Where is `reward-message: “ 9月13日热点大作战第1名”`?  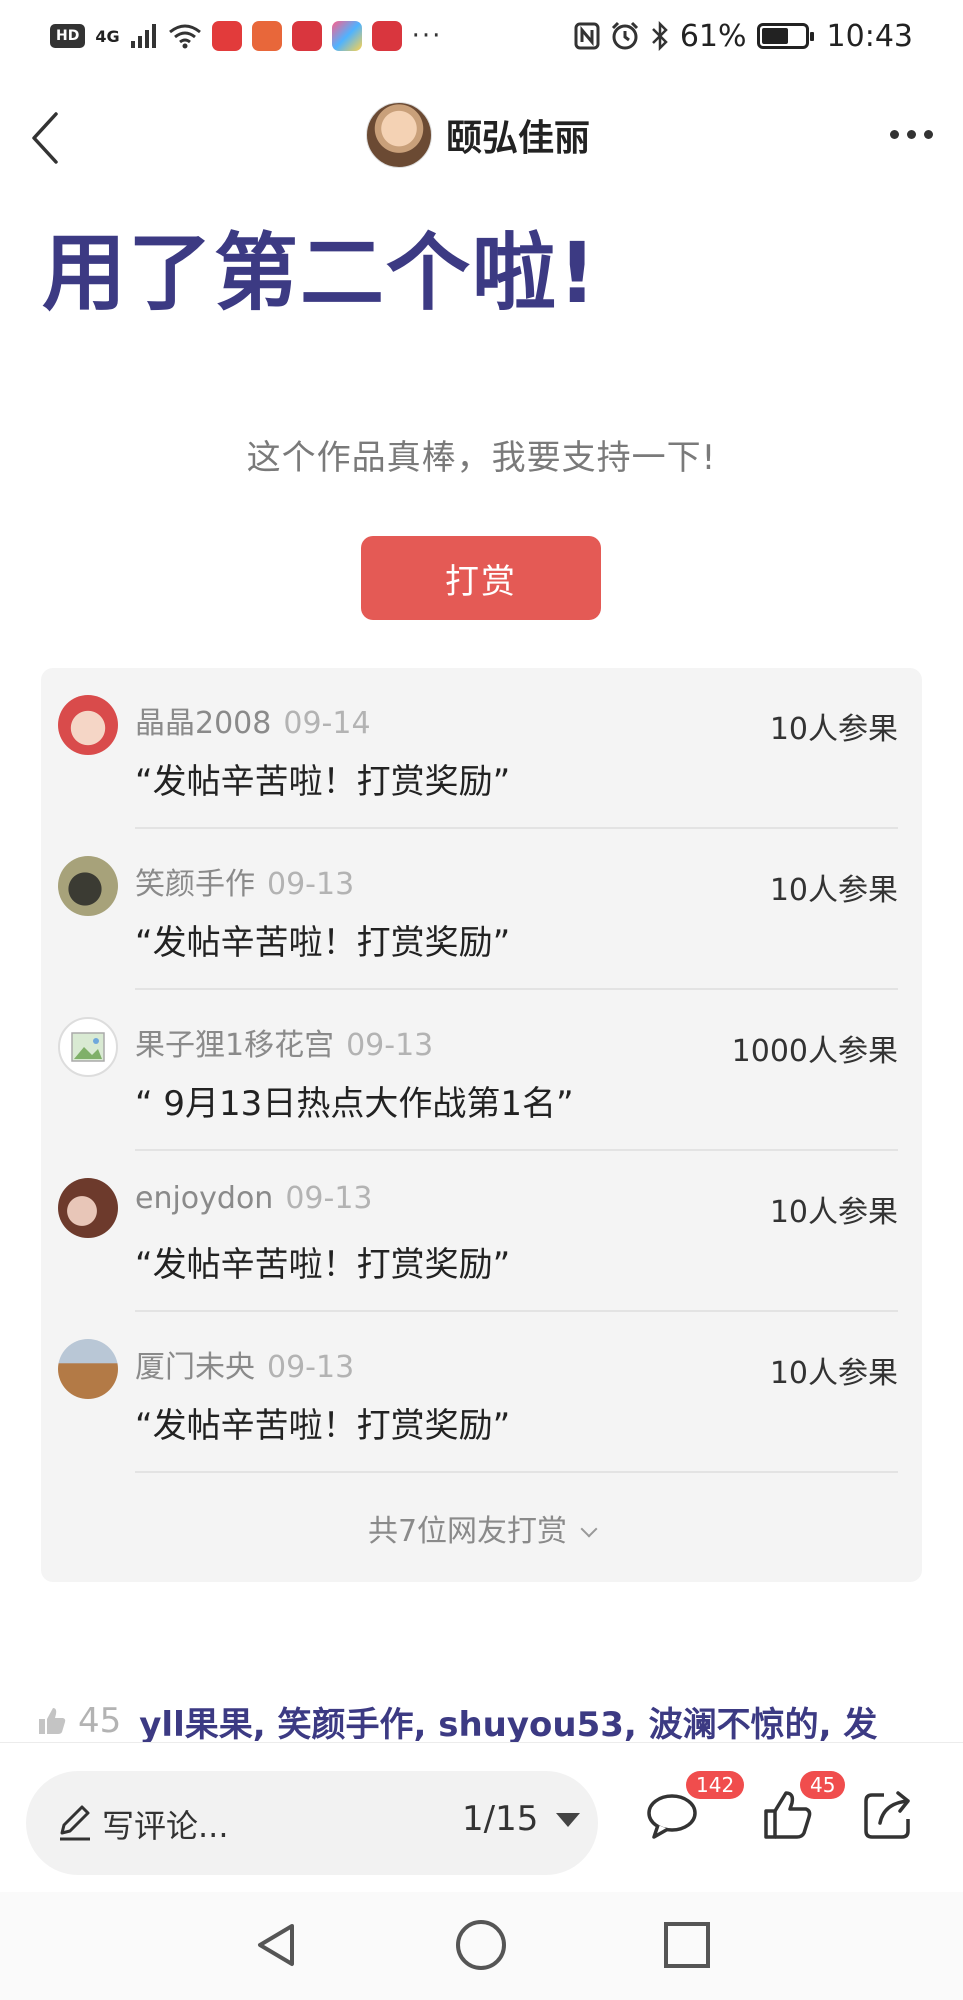 reward-message: “ 9月13日热点大作战第1名” is located at coordinates (354, 1104).